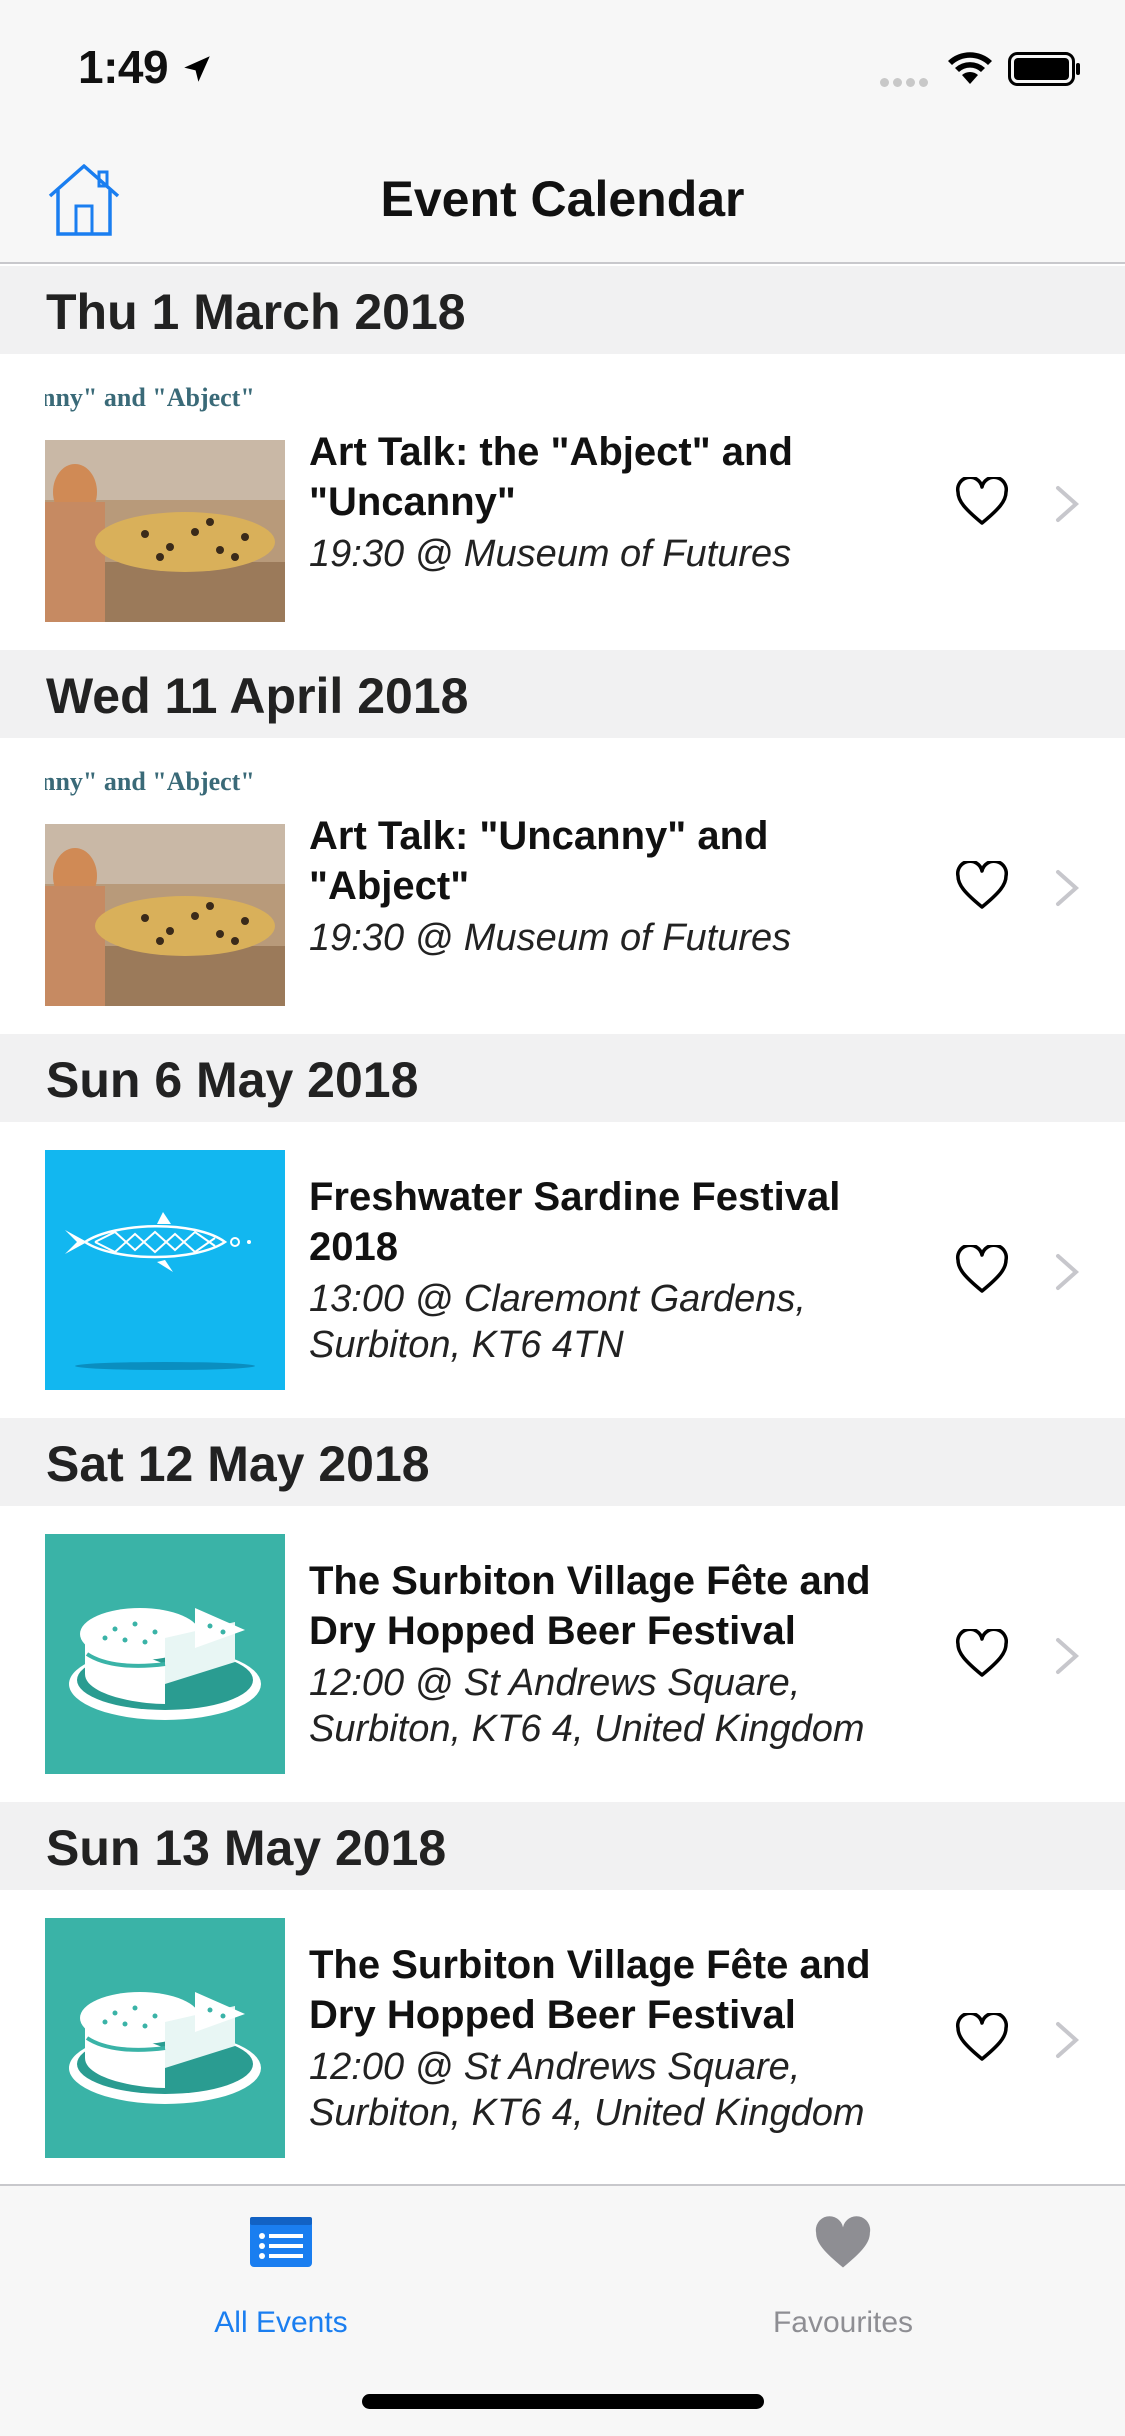  Describe the element at coordinates (197, 69) in the screenshot. I see `location-arrow-icon` at that location.